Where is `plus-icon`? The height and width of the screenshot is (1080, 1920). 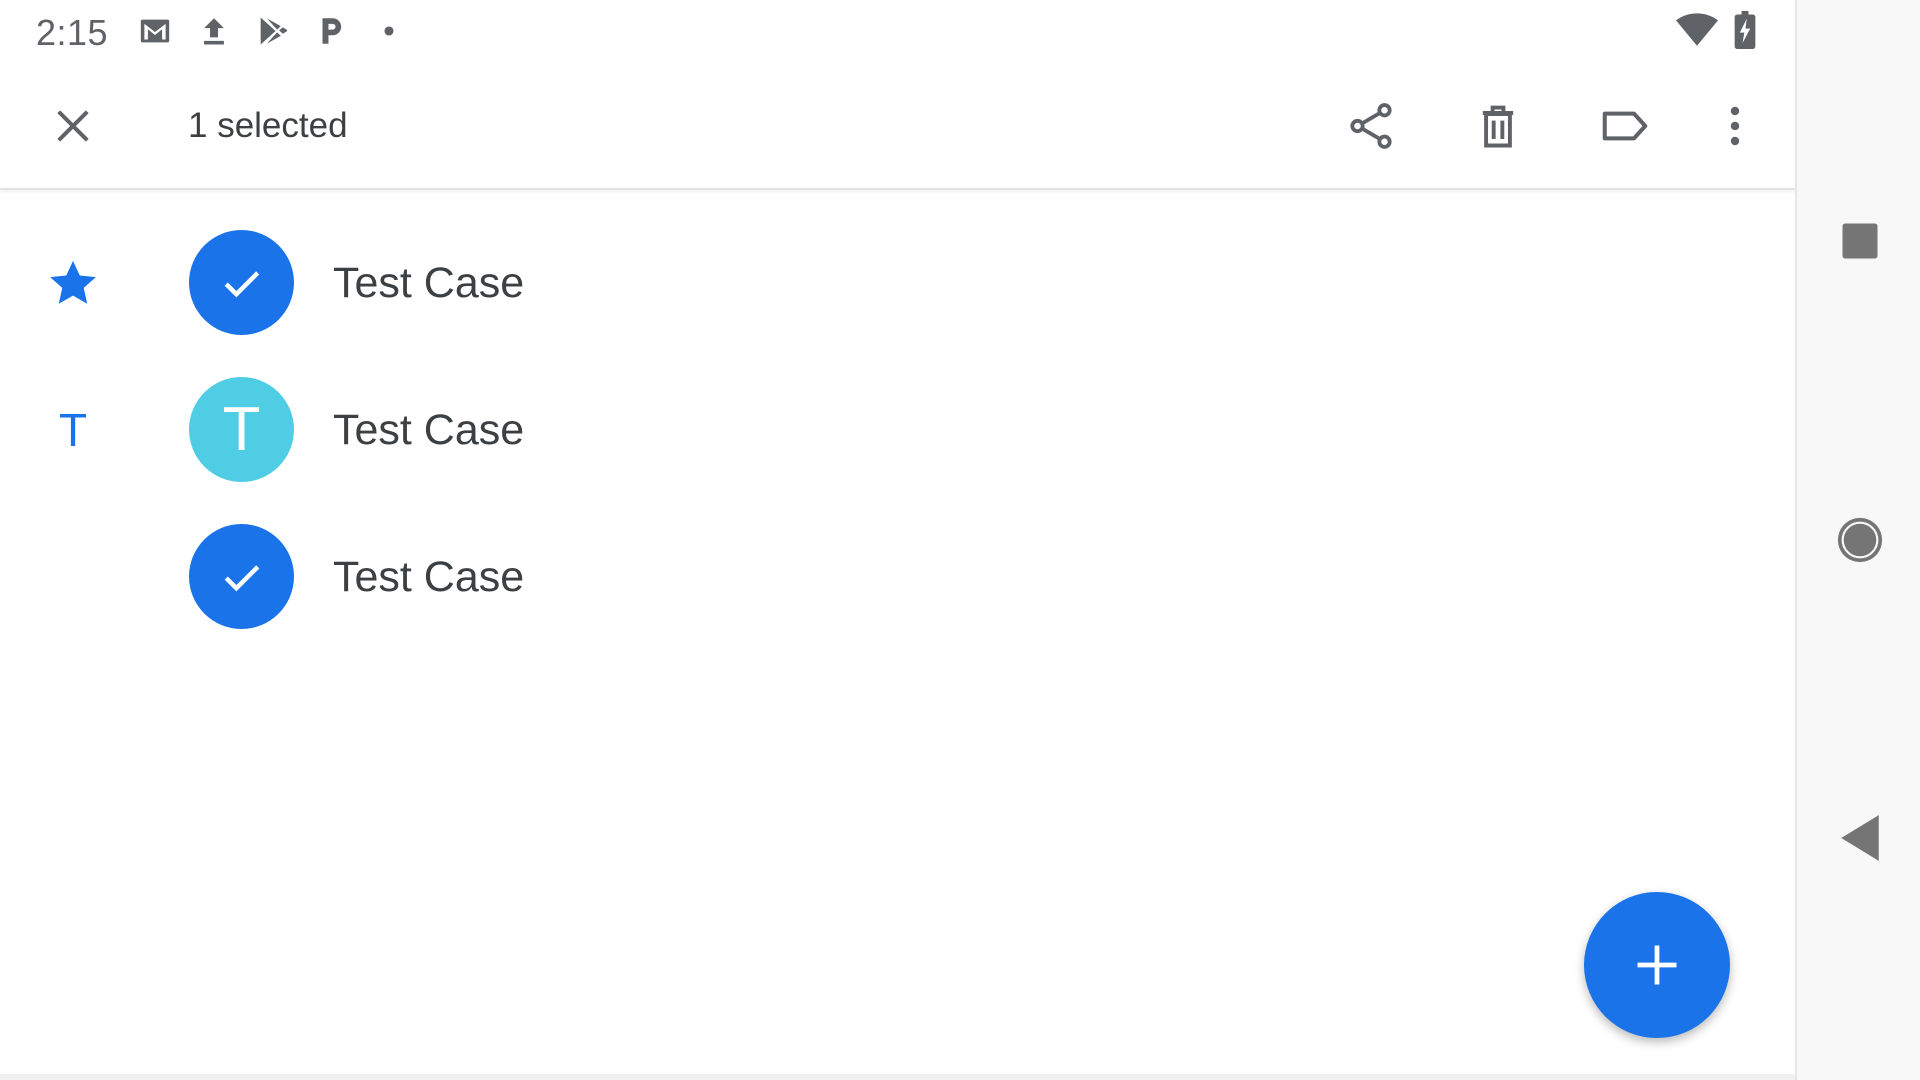 plus-icon is located at coordinates (1657, 965).